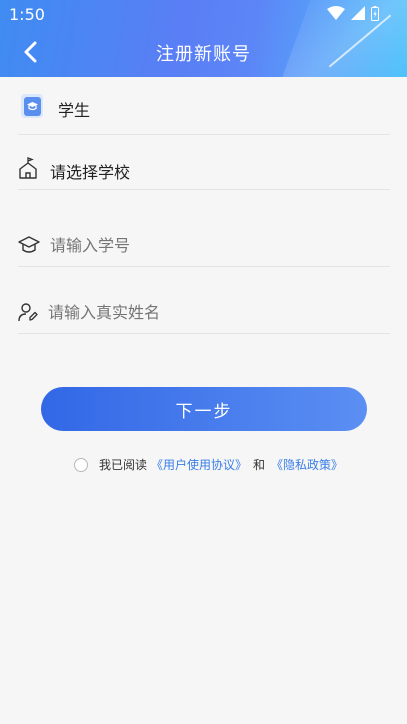  I want to click on agreement-row: 我已阅读 《用户使用协议》 和 《隐私政策》, so click(208, 464).